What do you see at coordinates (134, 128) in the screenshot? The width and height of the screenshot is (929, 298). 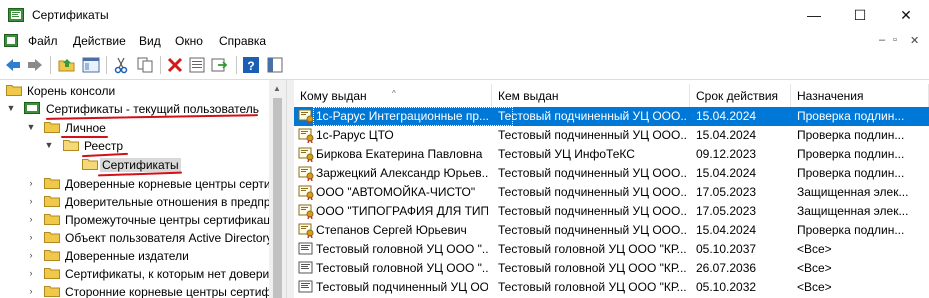 I see `tree-node-personal: ▼ Личное` at bounding box center [134, 128].